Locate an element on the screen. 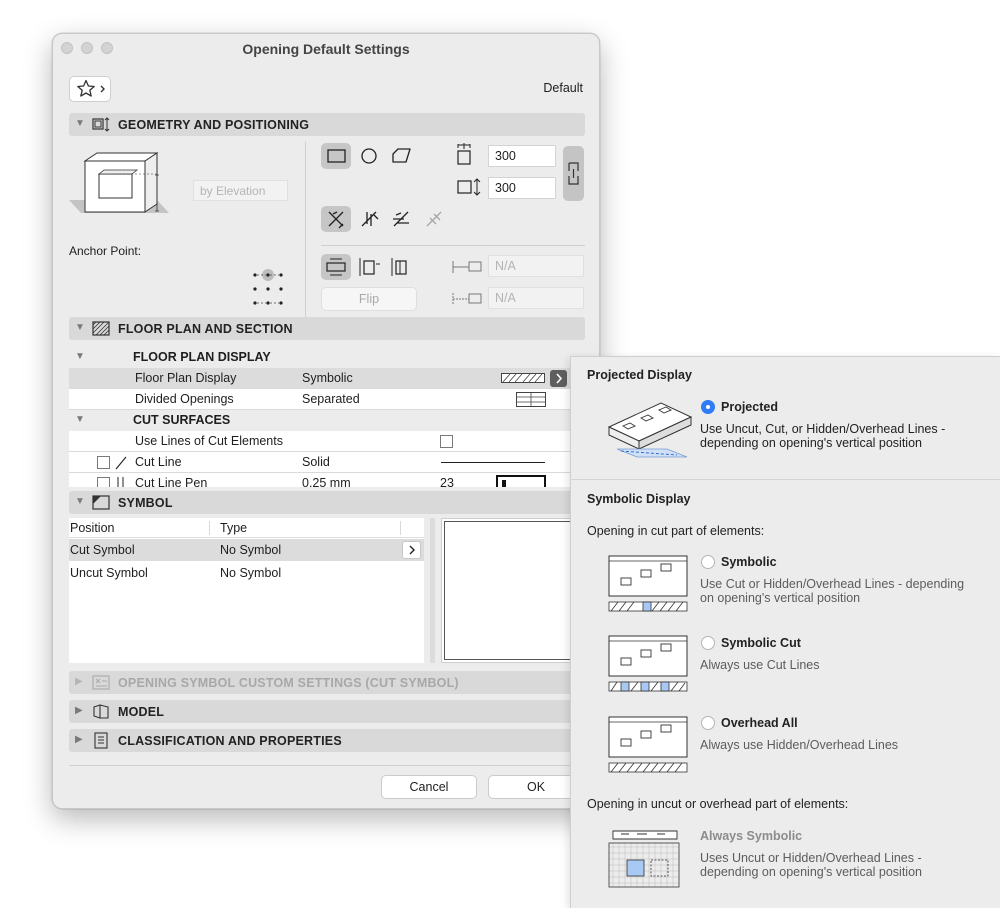  row-label: Cut Line is located at coordinates (158, 462).